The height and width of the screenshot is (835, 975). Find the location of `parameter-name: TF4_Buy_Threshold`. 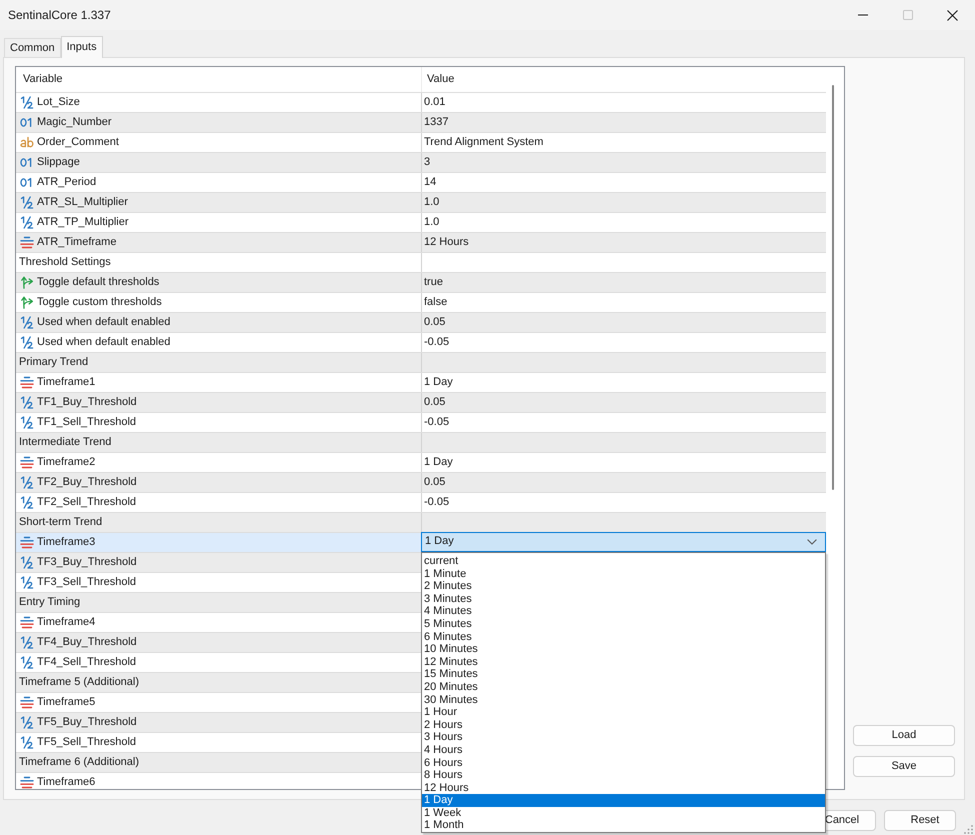

parameter-name: TF4_Buy_Threshold is located at coordinates (87, 643).